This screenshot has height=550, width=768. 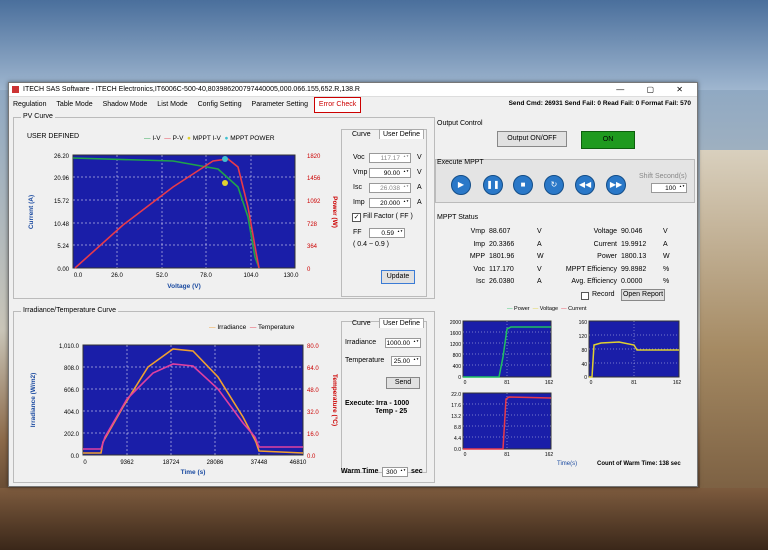 I want to click on refresh-icon: ↻, so click(x=554, y=184).